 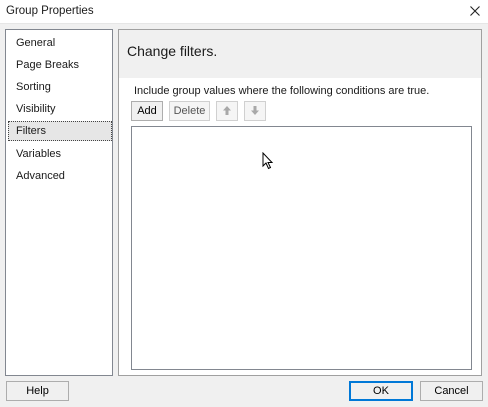 I want to click on sidebar-item-general: General, so click(x=60, y=43).